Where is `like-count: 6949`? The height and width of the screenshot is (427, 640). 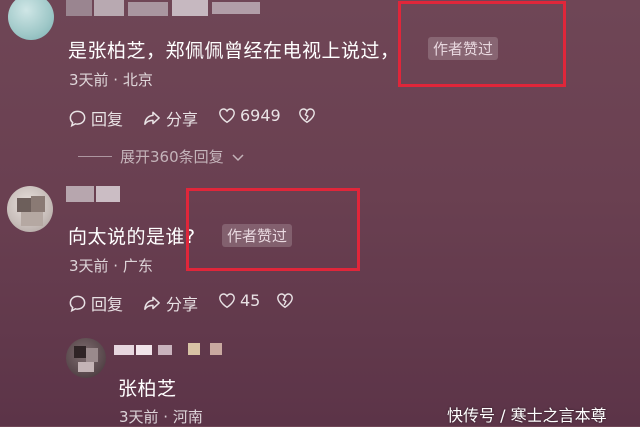
like-count: 6949 is located at coordinates (260, 115).